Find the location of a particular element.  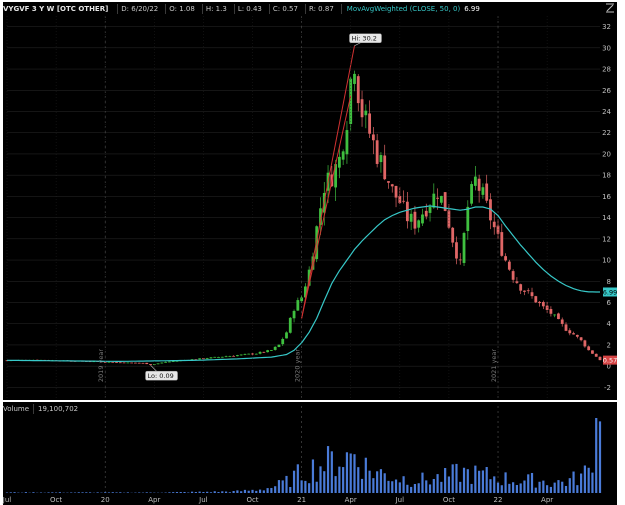

study-label: MovAvgWeighted (CLOSE, 50, 0) is located at coordinates (403, 9).